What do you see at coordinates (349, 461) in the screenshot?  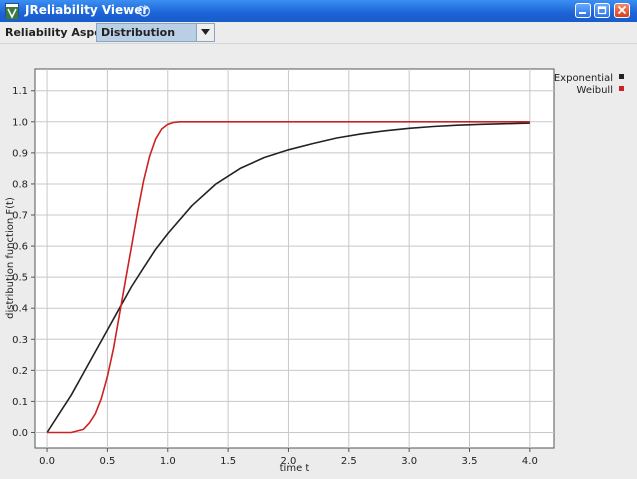 I see `x-tick-label: 2.5` at bounding box center [349, 461].